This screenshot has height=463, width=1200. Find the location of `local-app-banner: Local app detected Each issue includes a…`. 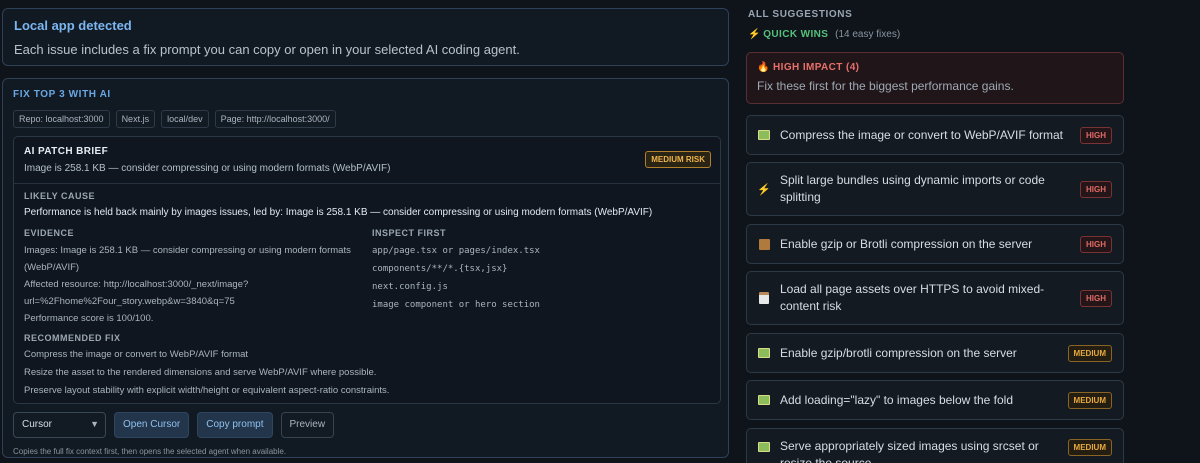

local-app-banner: Local app detected Each issue includes a… is located at coordinates (365, 37).